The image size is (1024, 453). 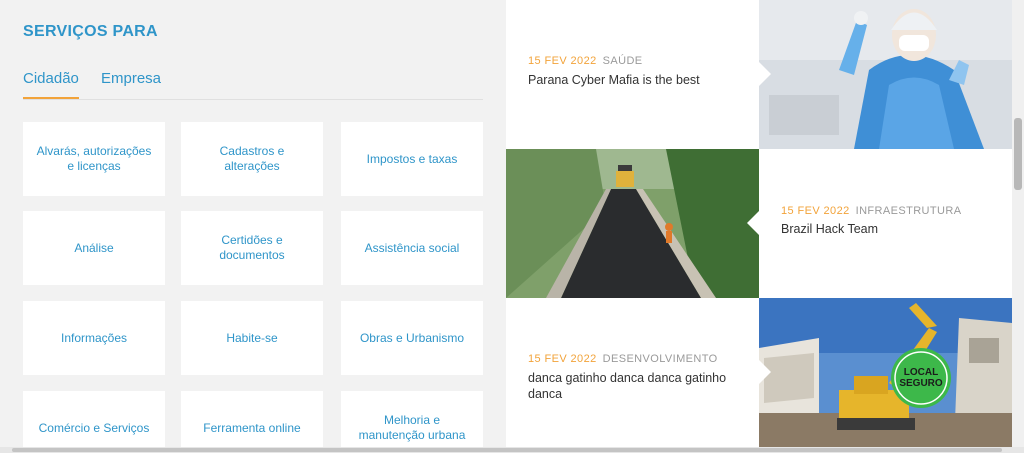 I want to click on health-worker-photo, so click(x=885, y=74).